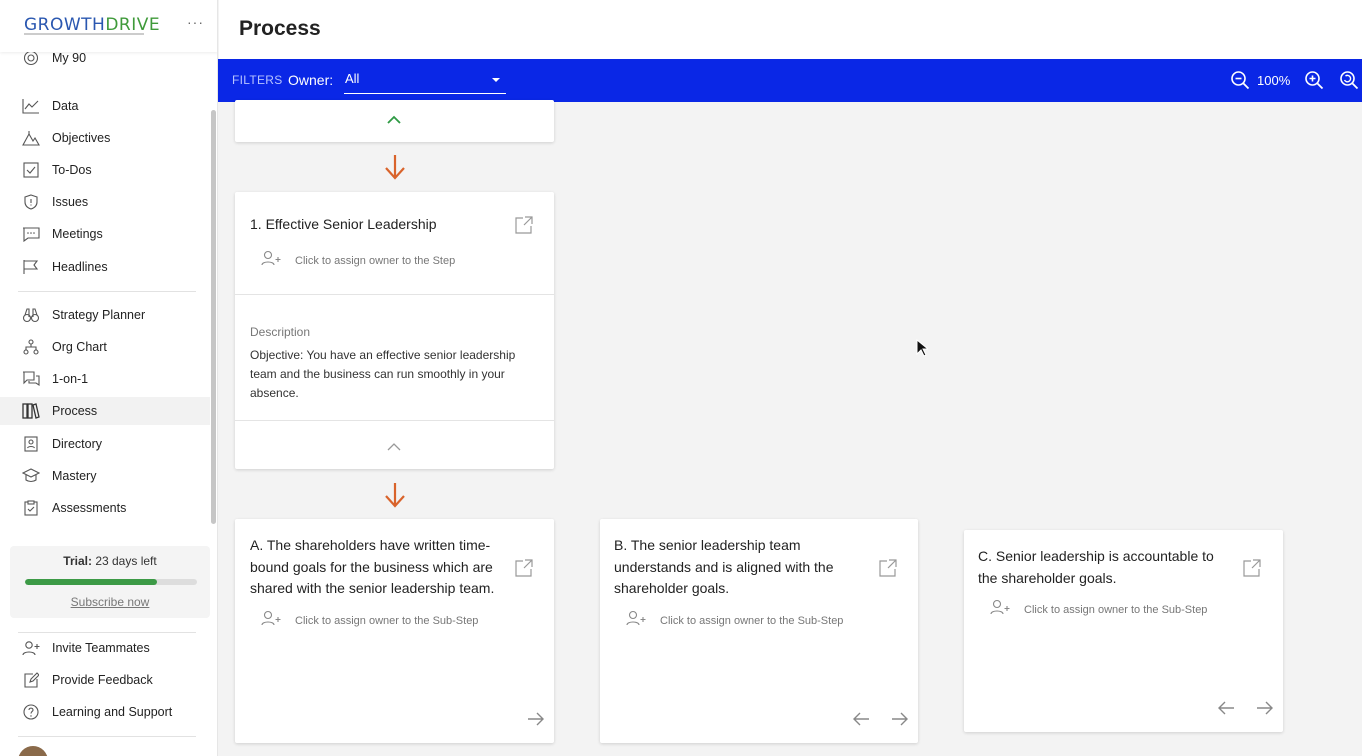 The height and width of the screenshot is (756, 1362). Describe the element at coordinates (105, 379) in the screenshot. I see `sidebar-item-one-on-one: 1-on-1` at that location.